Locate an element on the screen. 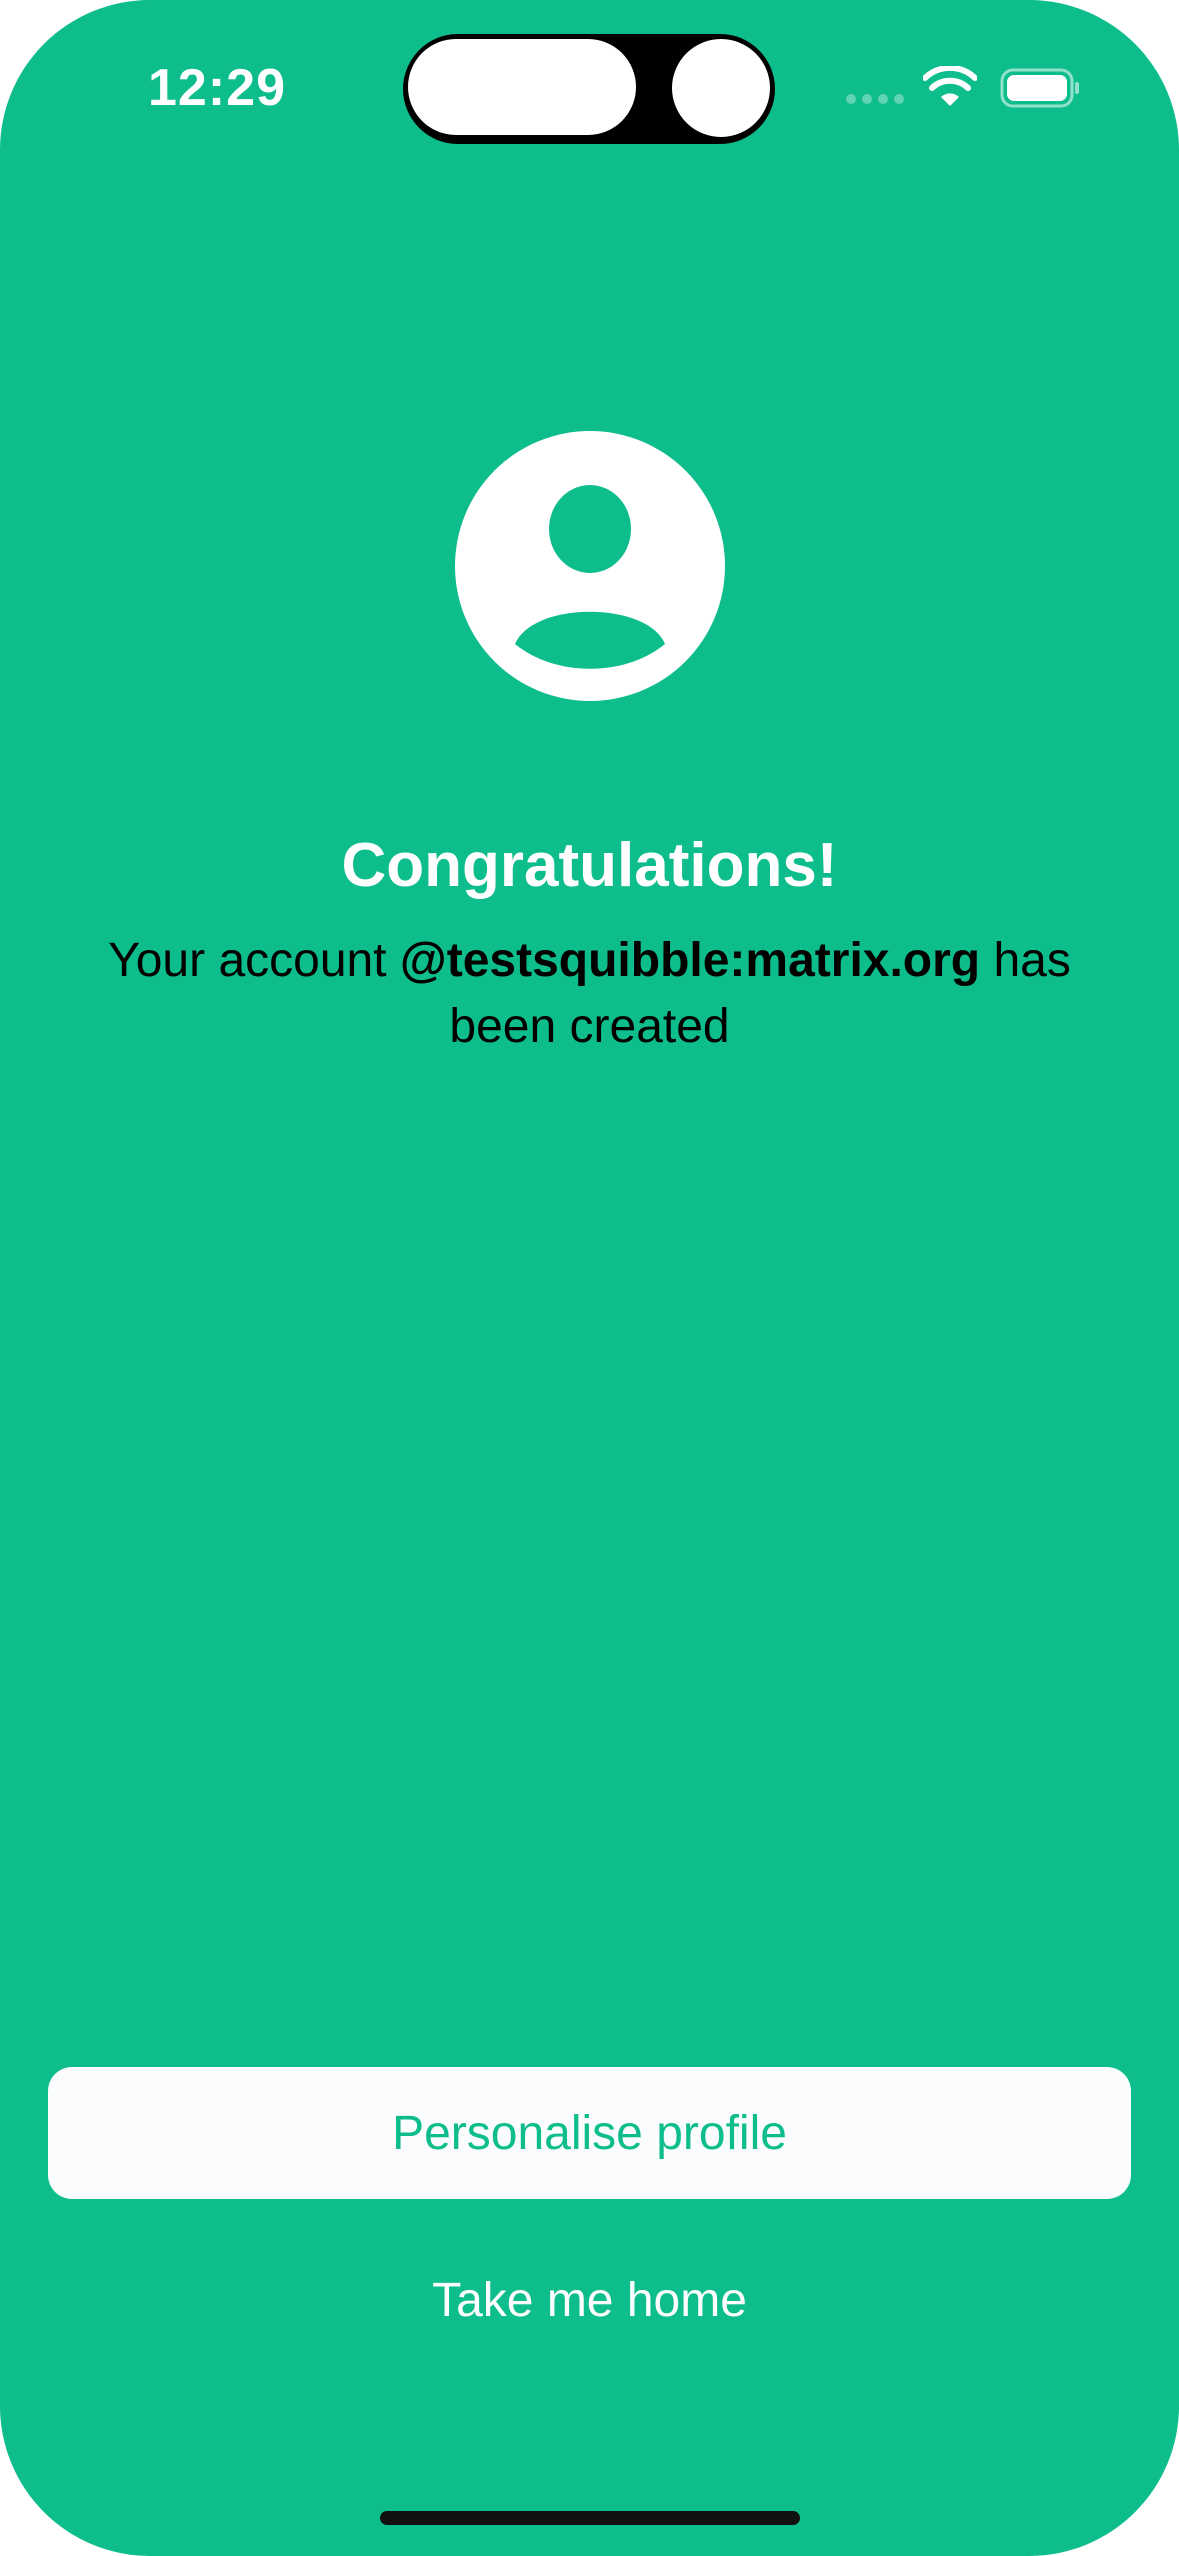  cellular-signal-icon is located at coordinates (875, 99).